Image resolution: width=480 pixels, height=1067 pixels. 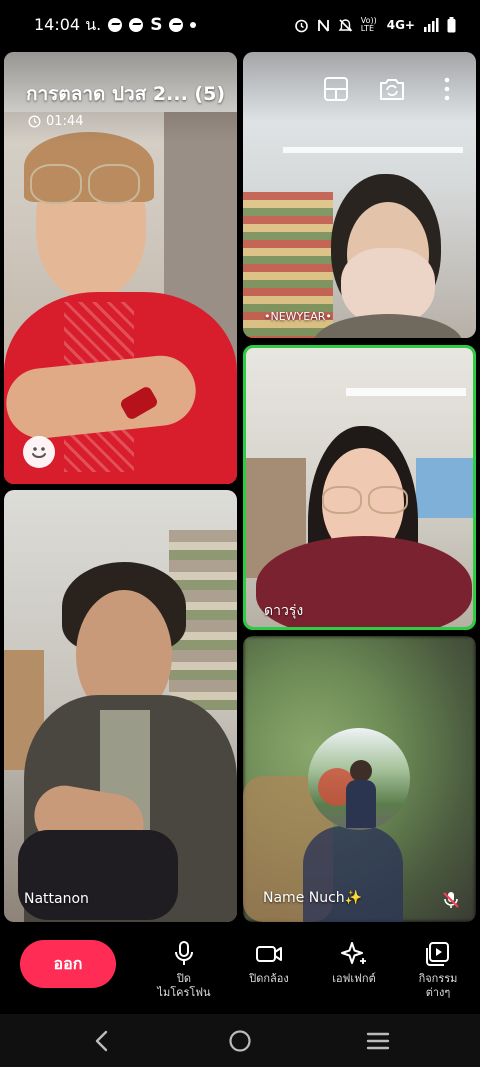 What do you see at coordinates (438, 985) in the screenshot?
I see `activities-label: กิจกรรม ต่างๆ` at bounding box center [438, 985].